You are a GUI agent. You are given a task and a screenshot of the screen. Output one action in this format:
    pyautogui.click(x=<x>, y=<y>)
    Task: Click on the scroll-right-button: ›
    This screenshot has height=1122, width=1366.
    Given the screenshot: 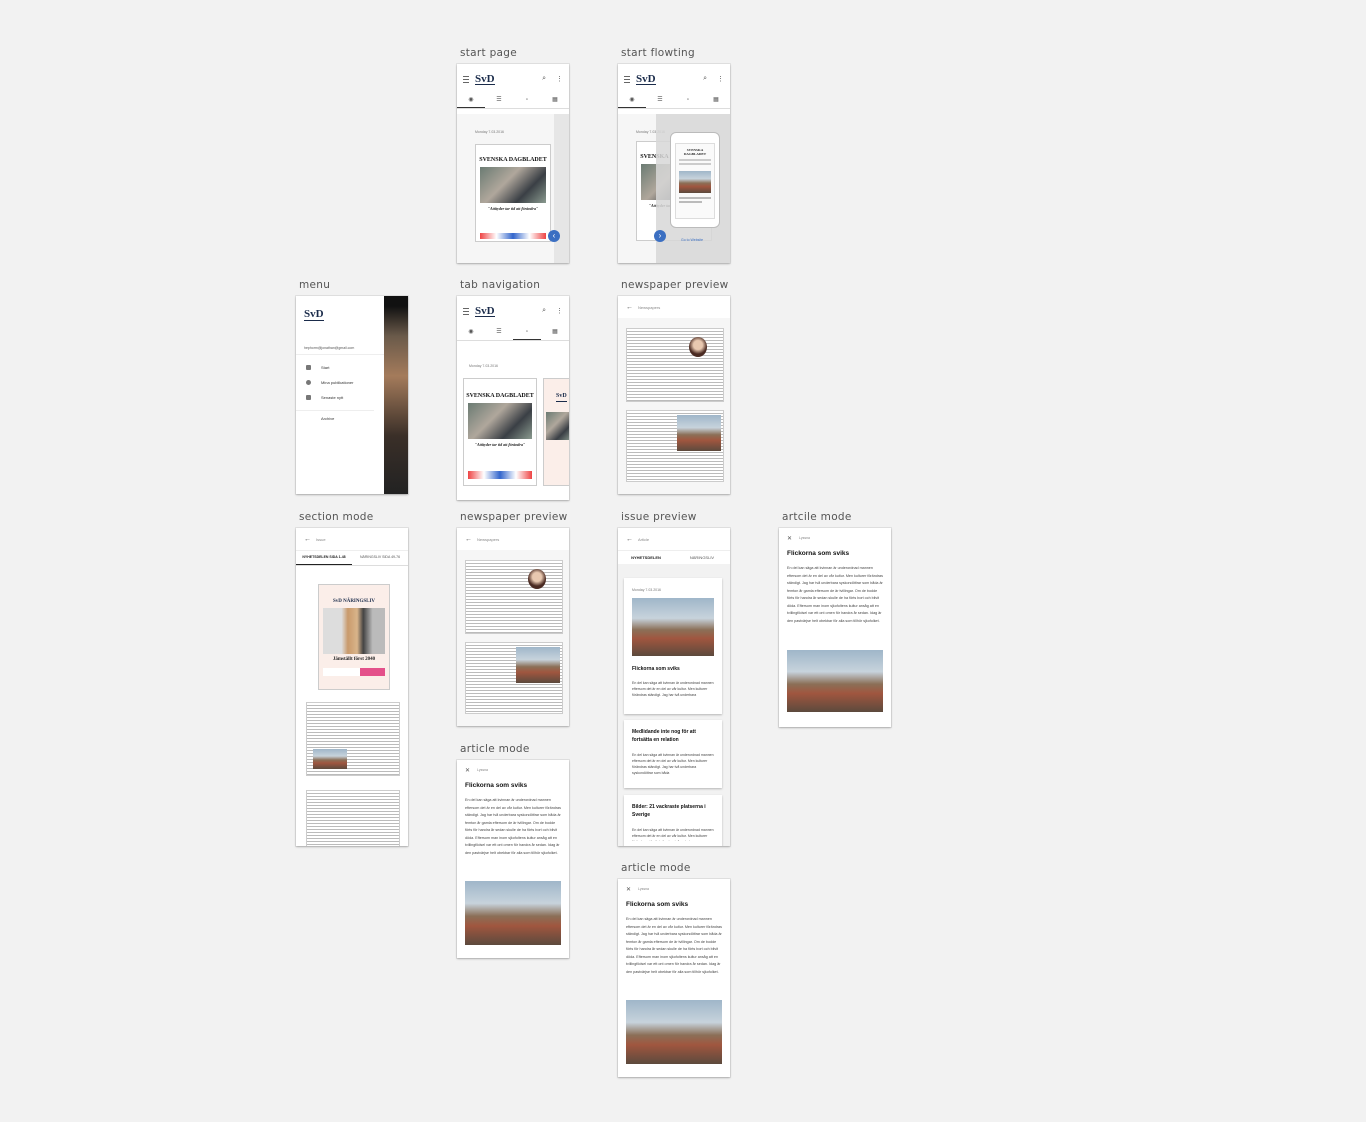 What is the action you would take?
    pyautogui.click(x=660, y=236)
    